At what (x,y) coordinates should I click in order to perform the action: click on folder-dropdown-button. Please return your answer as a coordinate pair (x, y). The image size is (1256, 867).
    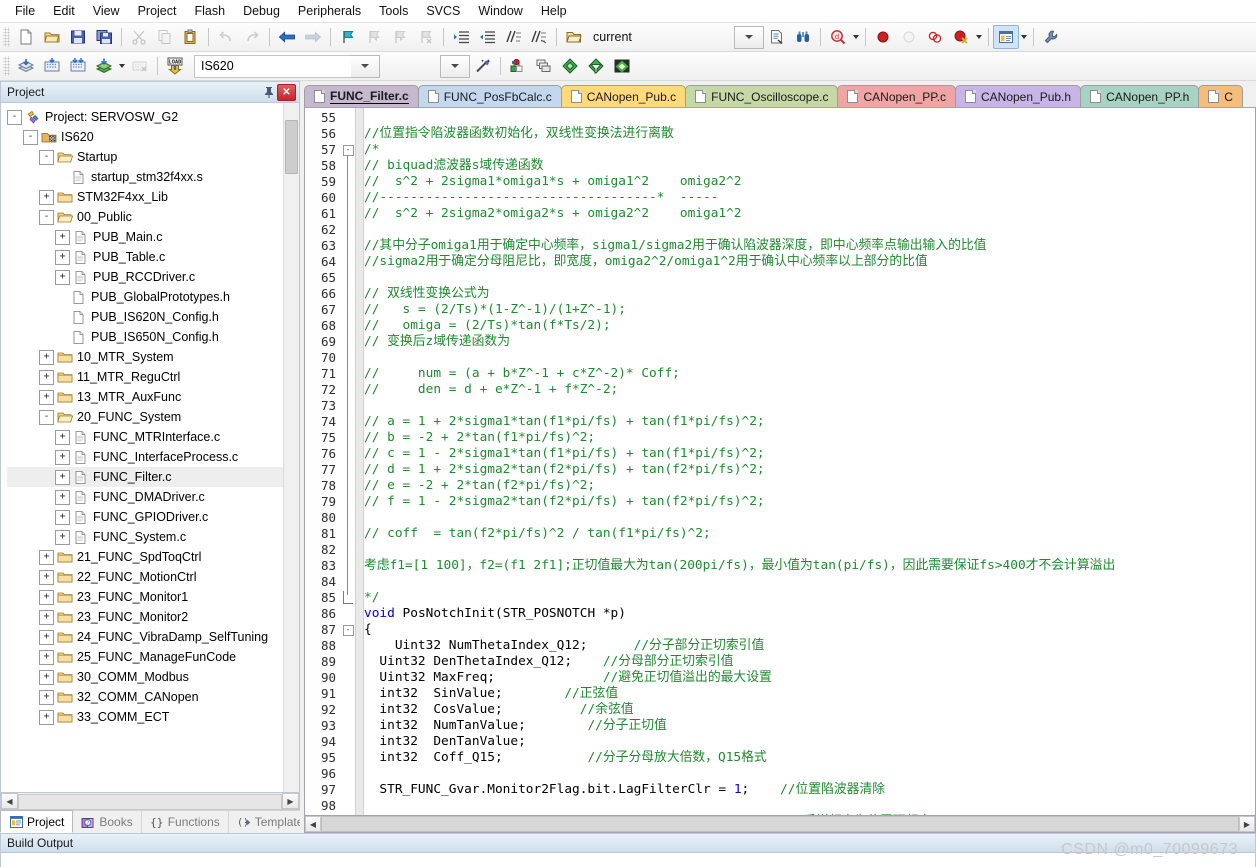
    Looking at the image, I should click on (748, 37).